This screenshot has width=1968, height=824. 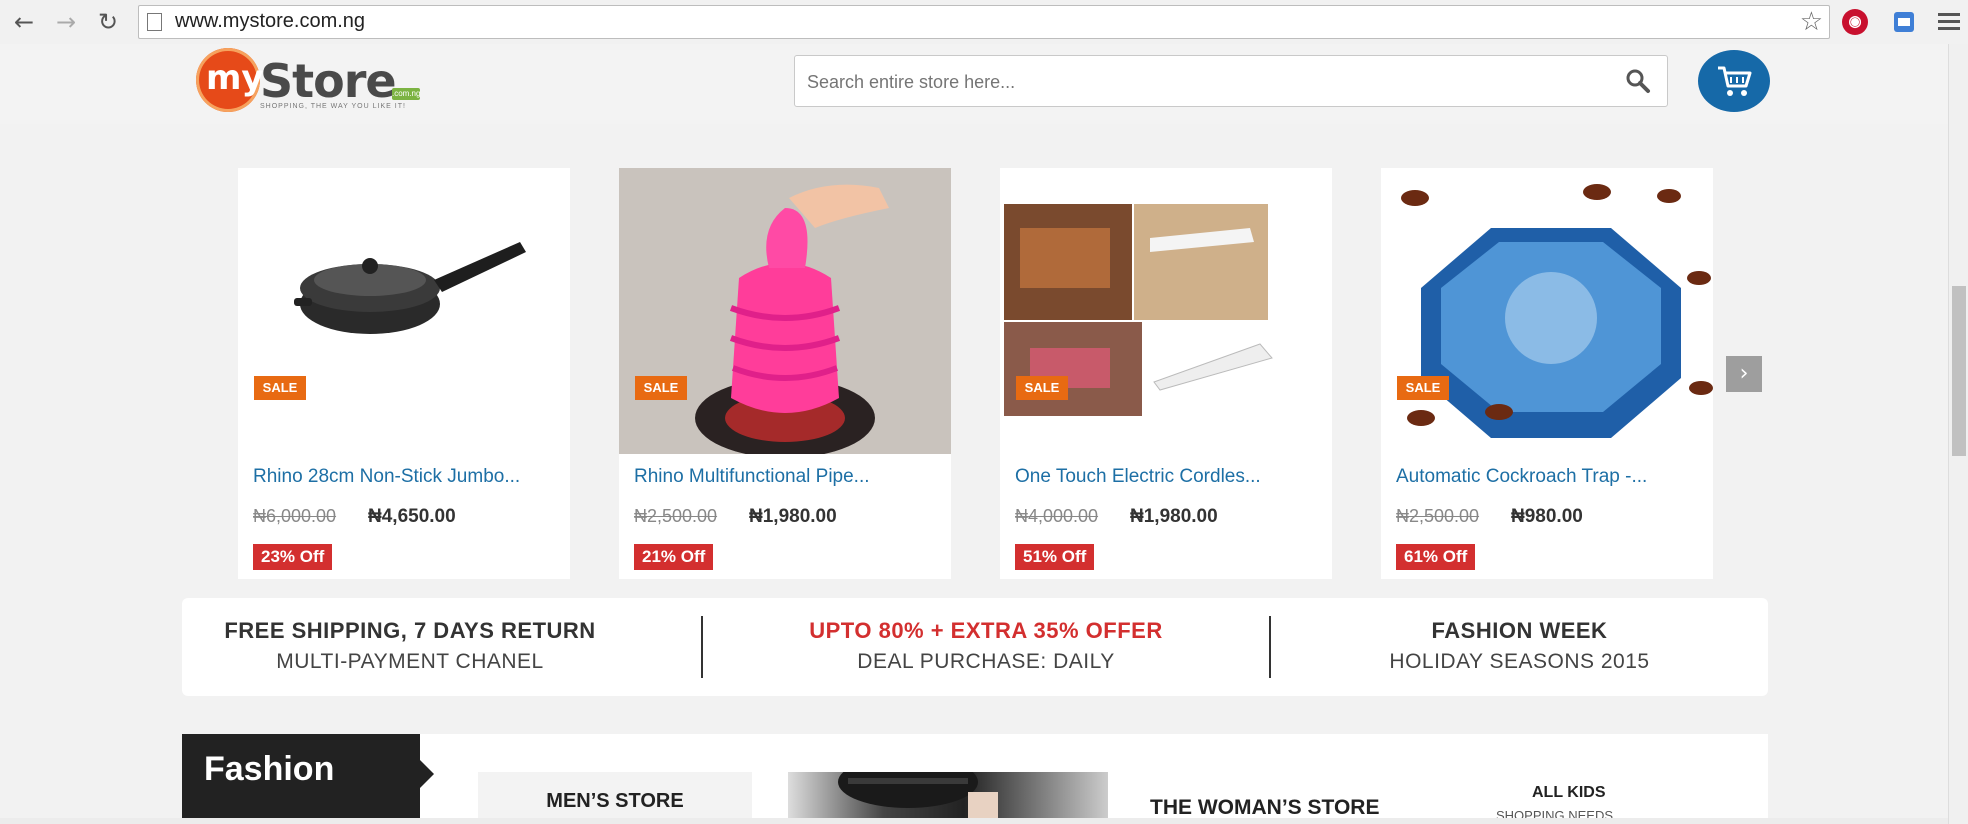 I want to click on discount-badge: 23% Off, so click(x=293, y=557).